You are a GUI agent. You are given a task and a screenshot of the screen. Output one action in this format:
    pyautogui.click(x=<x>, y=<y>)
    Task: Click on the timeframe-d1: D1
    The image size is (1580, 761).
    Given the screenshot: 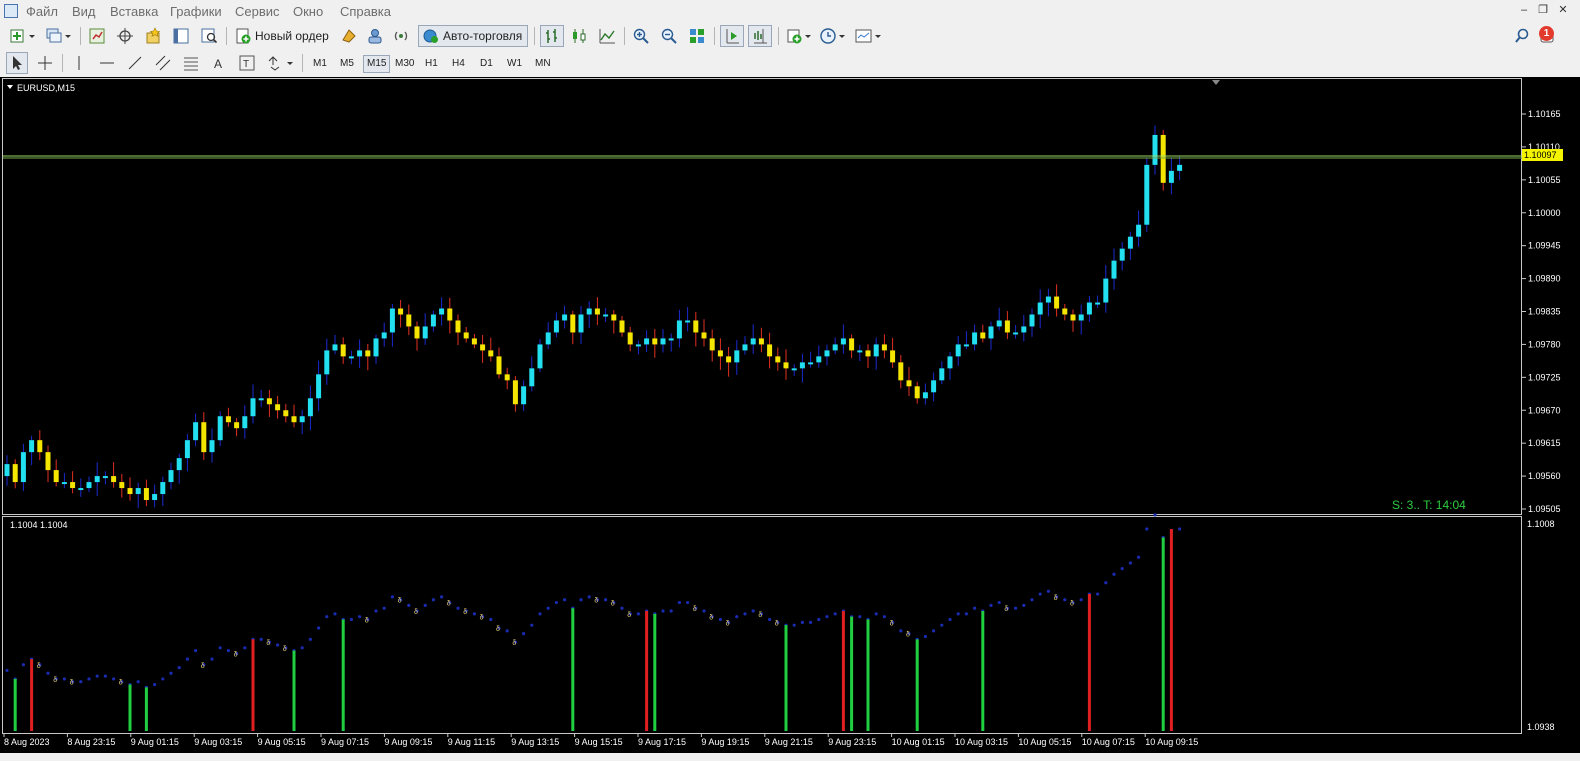 What is the action you would take?
    pyautogui.click(x=486, y=64)
    